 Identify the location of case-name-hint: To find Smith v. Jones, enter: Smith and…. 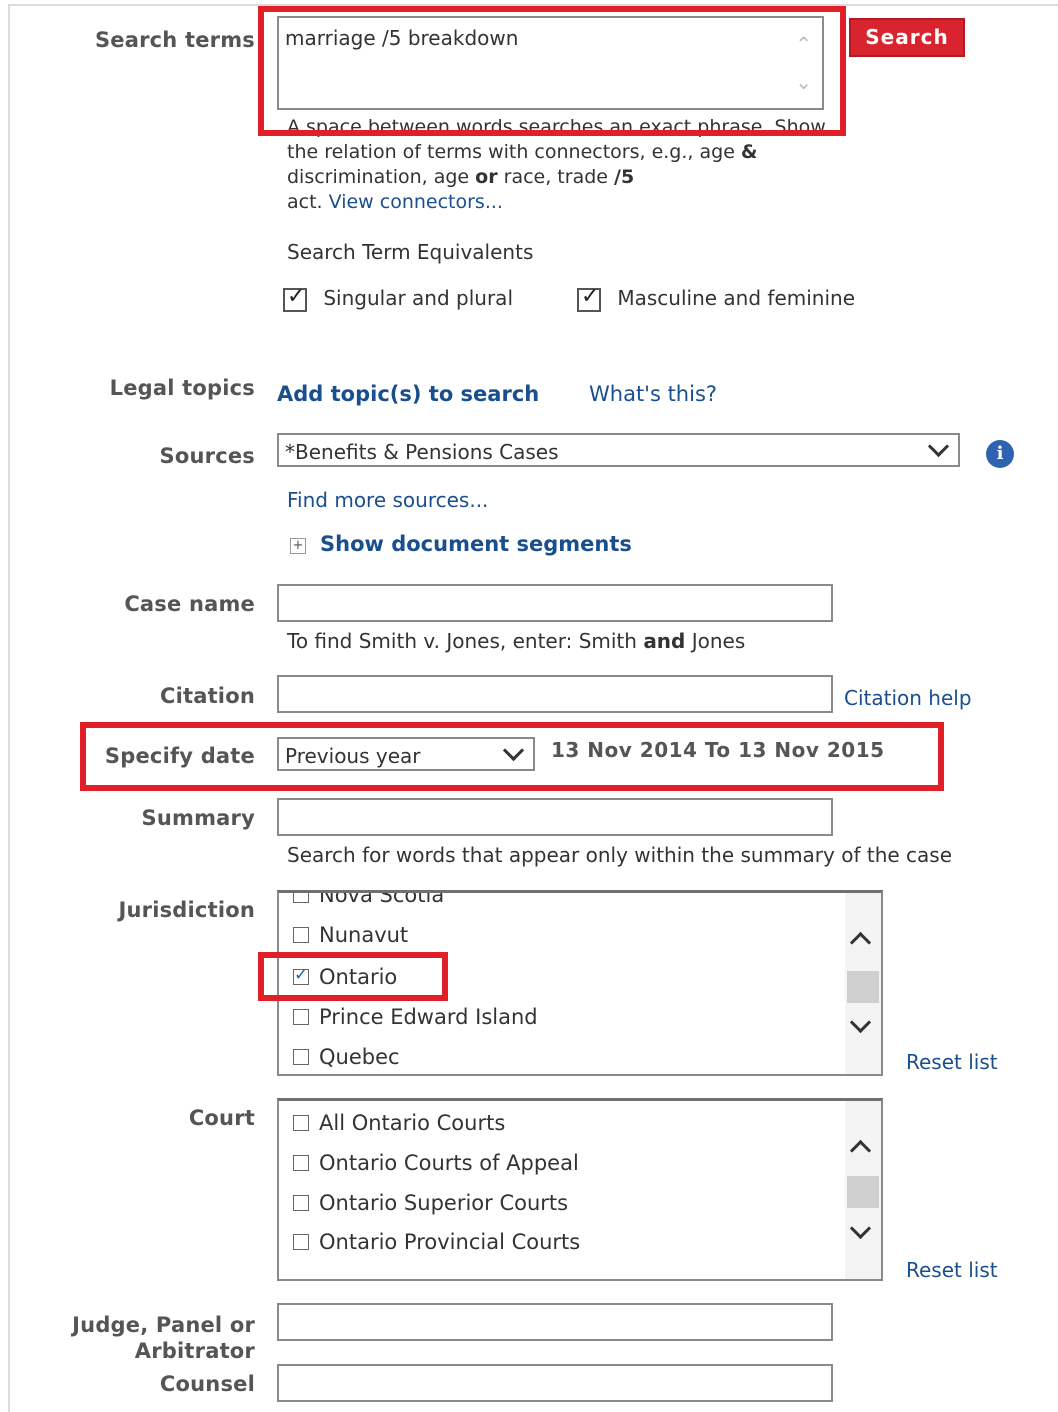
(516, 641).